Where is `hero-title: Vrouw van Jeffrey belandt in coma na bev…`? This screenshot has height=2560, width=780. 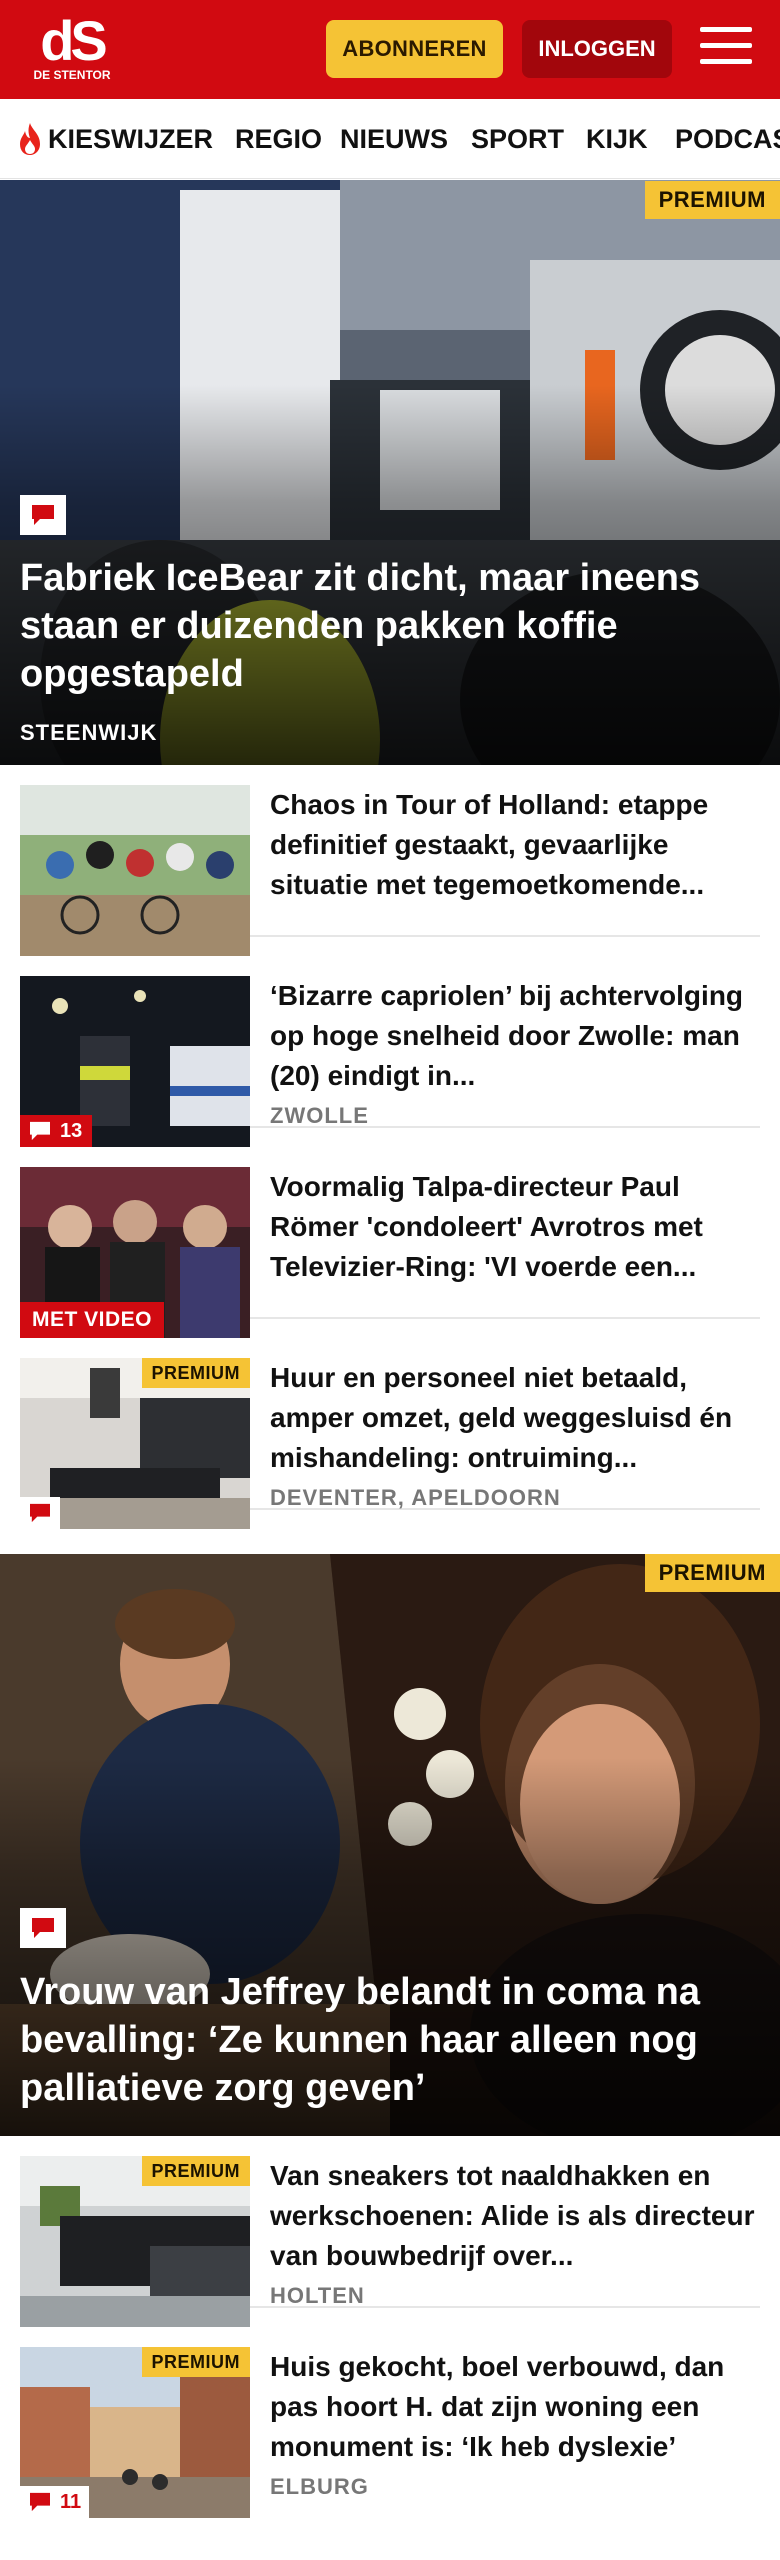
hero-title: Vrouw van Jeffrey belandt in coma na bev… is located at coordinates (360, 2040).